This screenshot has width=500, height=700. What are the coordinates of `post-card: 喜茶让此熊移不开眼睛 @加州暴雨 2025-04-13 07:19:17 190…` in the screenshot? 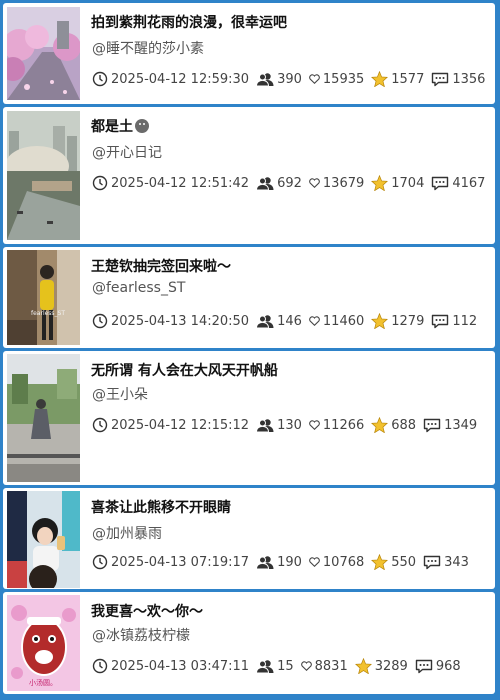 It's located at (249, 538).